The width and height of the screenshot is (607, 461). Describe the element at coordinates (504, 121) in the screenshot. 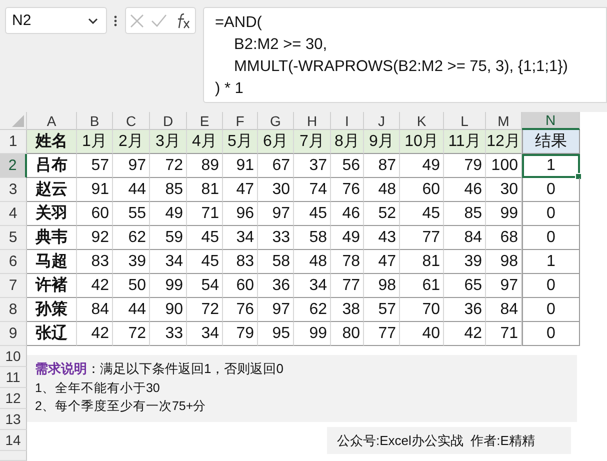

I see `column-header: M` at that location.